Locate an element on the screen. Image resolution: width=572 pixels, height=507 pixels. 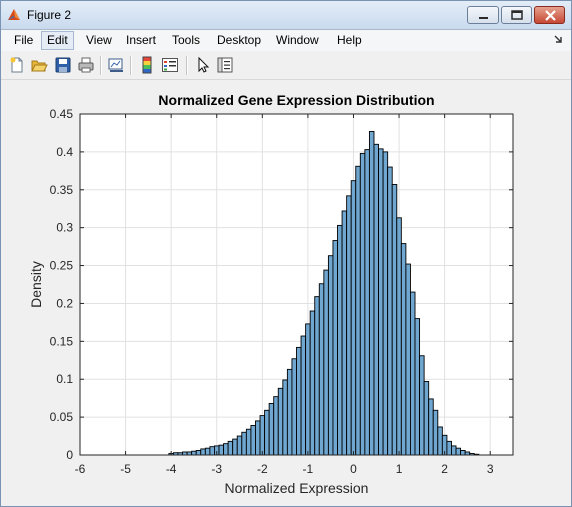
maximize-button is located at coordinates (516, 15).